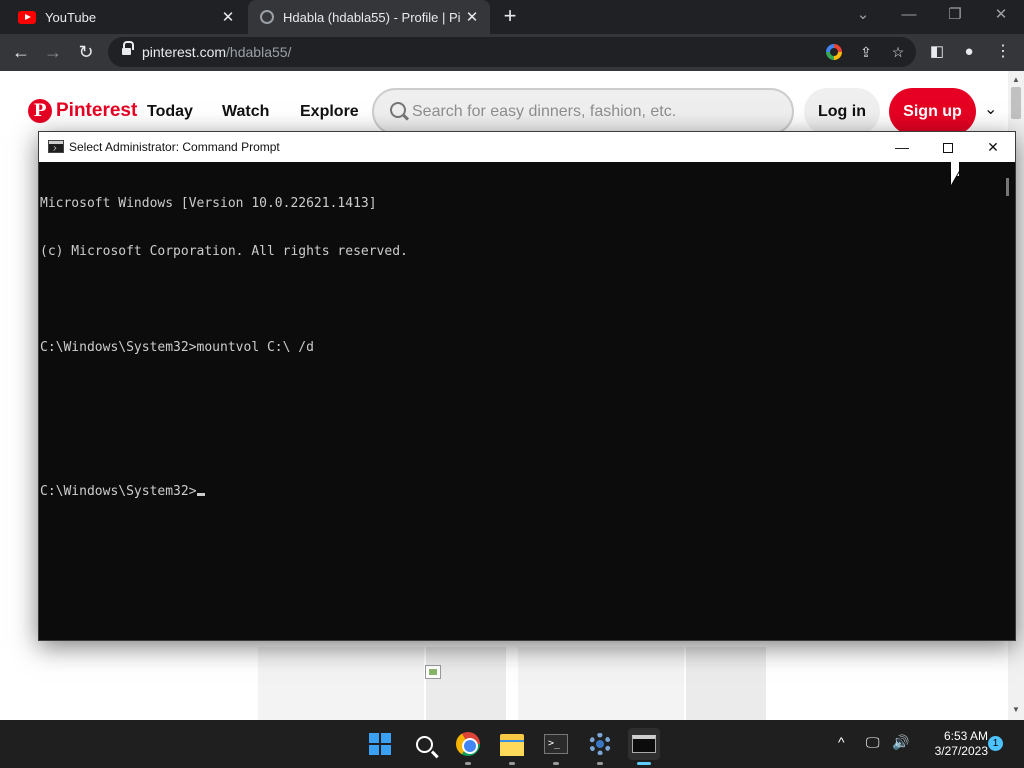  I want to click on cmd-scrollbar-thumb, so click(1007, 187).